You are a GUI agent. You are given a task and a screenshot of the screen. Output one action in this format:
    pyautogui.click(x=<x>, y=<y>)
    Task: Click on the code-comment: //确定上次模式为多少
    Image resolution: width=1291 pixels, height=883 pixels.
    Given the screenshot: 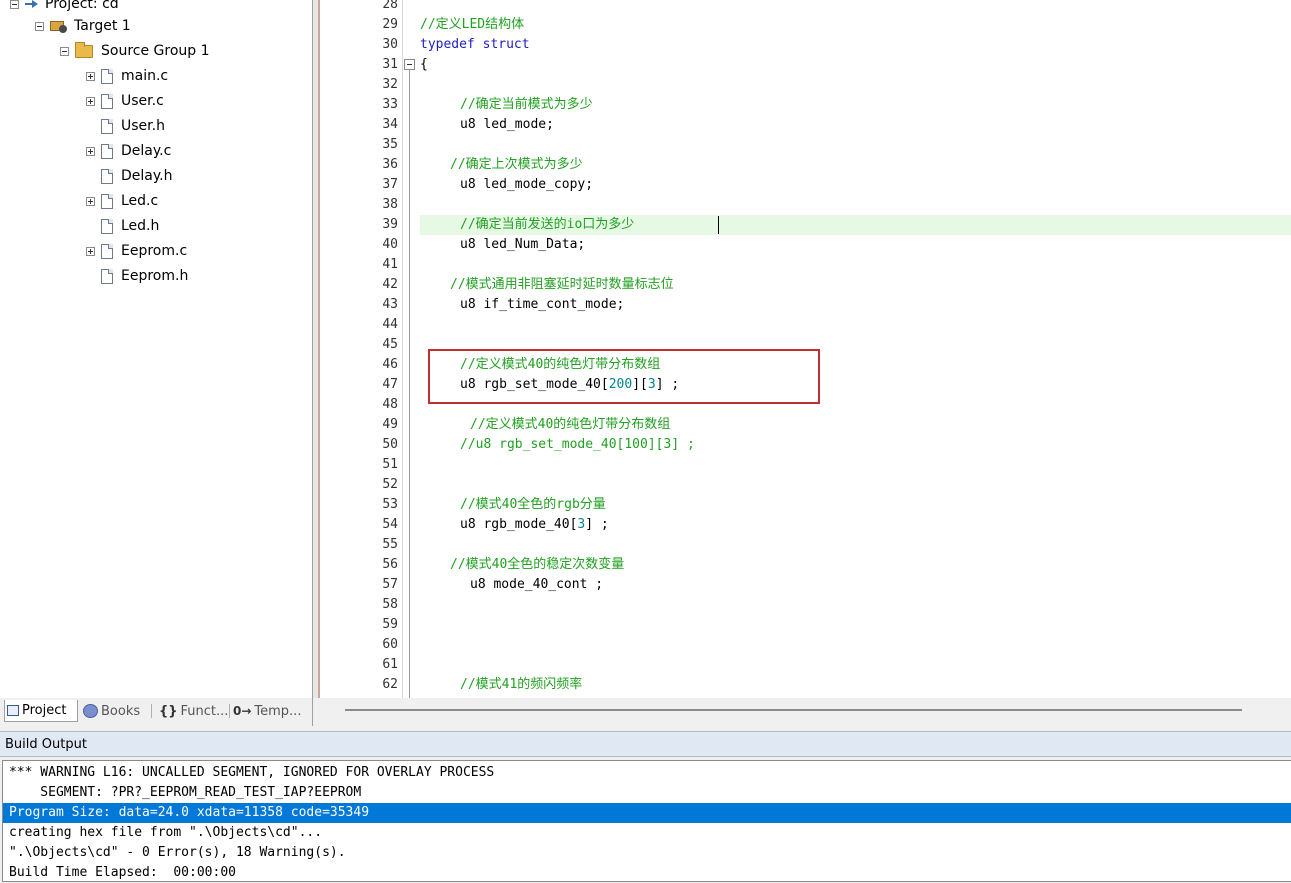 What is the action you would take?
    pyautogui.click(x=516, y=164)
    